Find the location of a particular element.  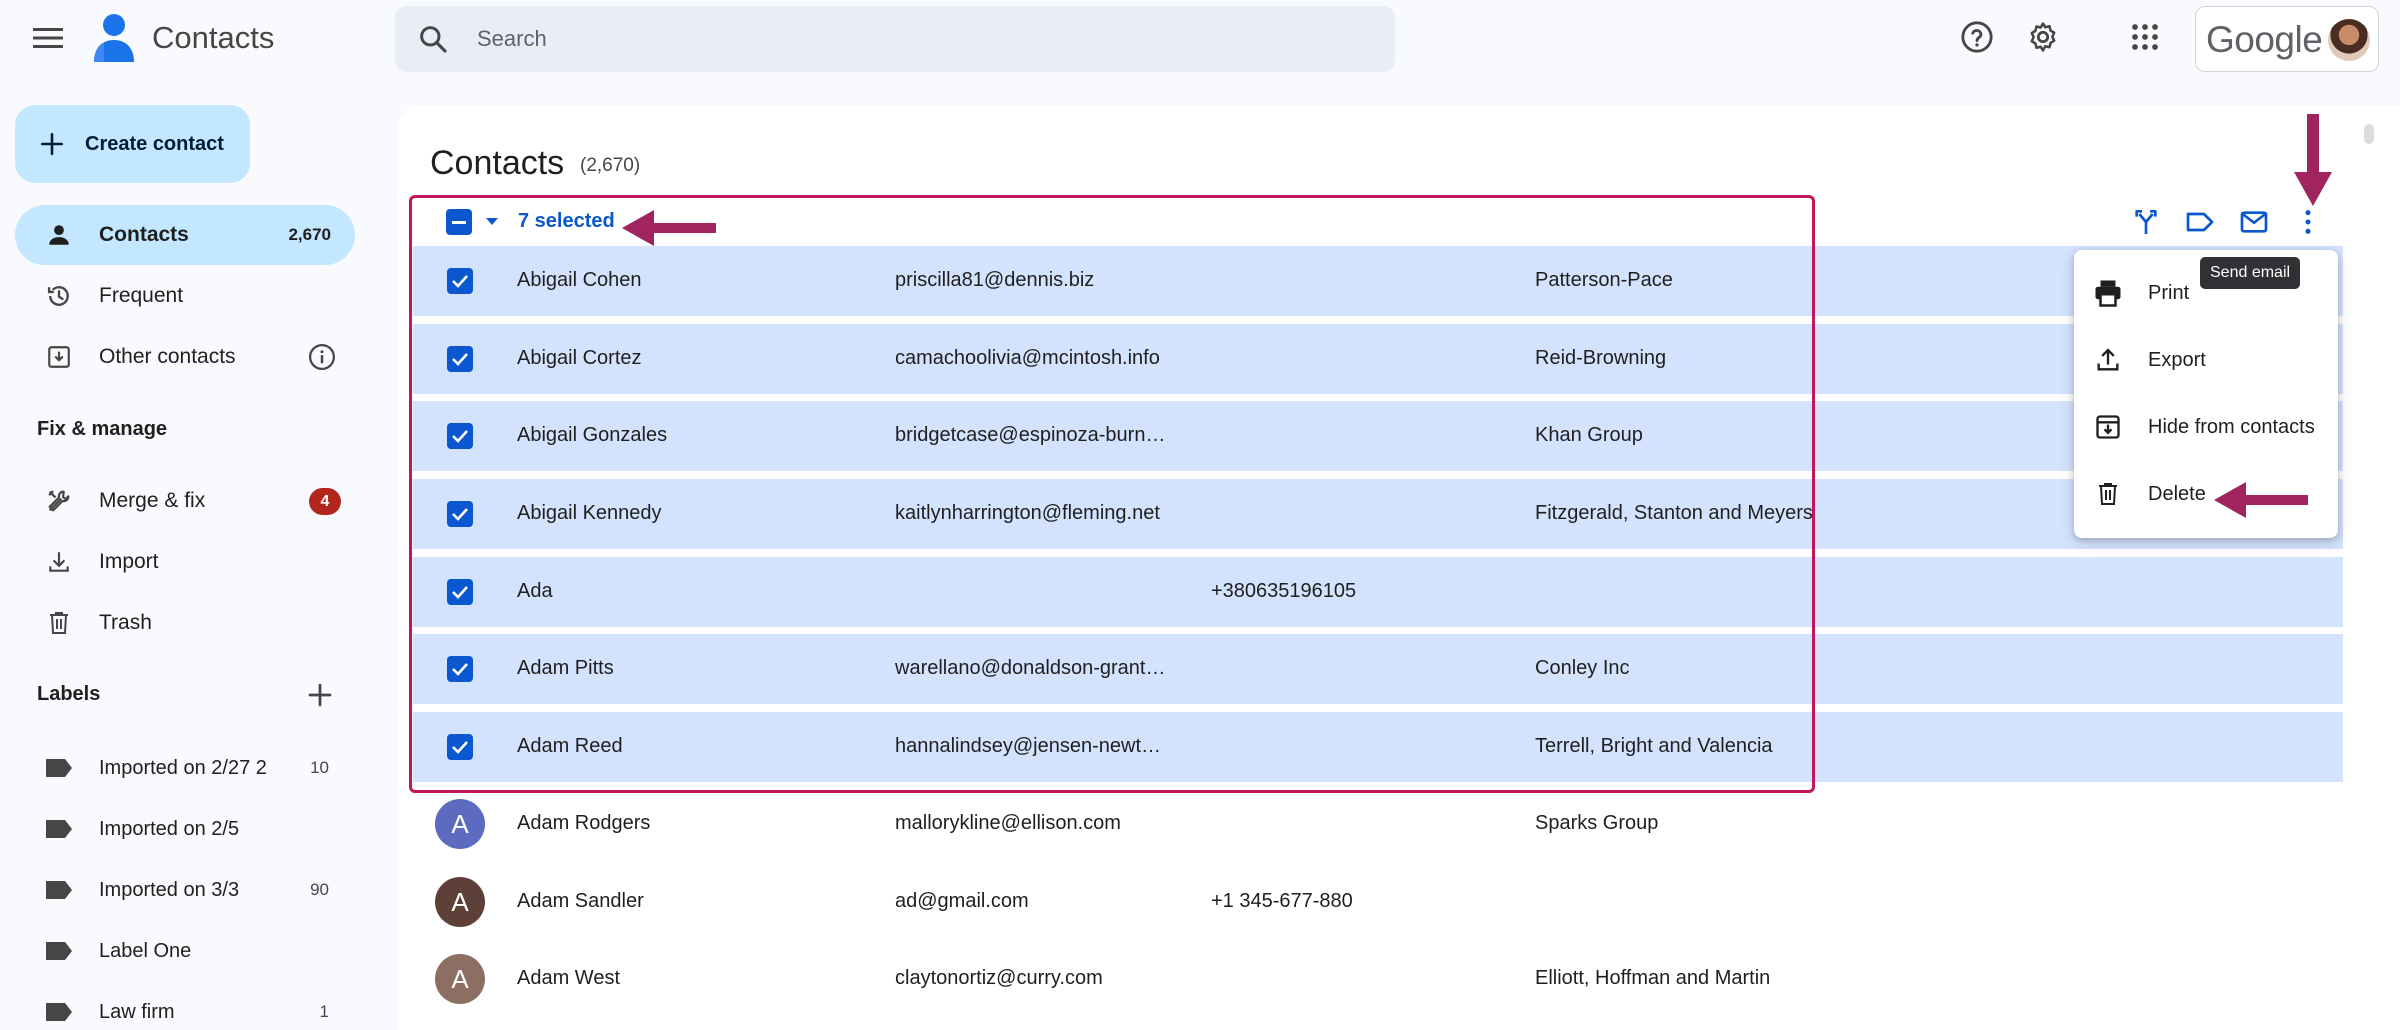

person-icon is located at coordinates (59, 235).